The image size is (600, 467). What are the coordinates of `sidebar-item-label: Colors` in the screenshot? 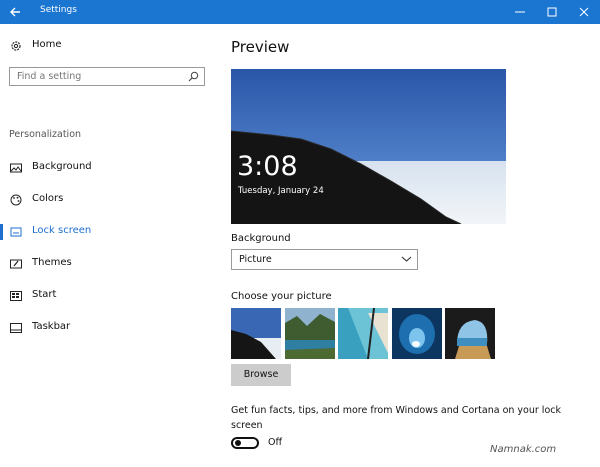 It's located at (48, 198).